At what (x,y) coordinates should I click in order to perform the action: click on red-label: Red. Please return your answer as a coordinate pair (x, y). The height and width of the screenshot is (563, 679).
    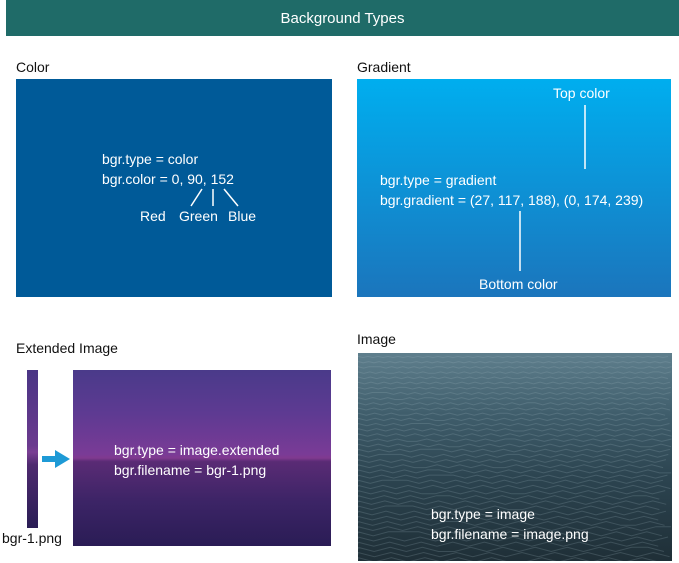
    Looking at the image, I should click on (153, 216).